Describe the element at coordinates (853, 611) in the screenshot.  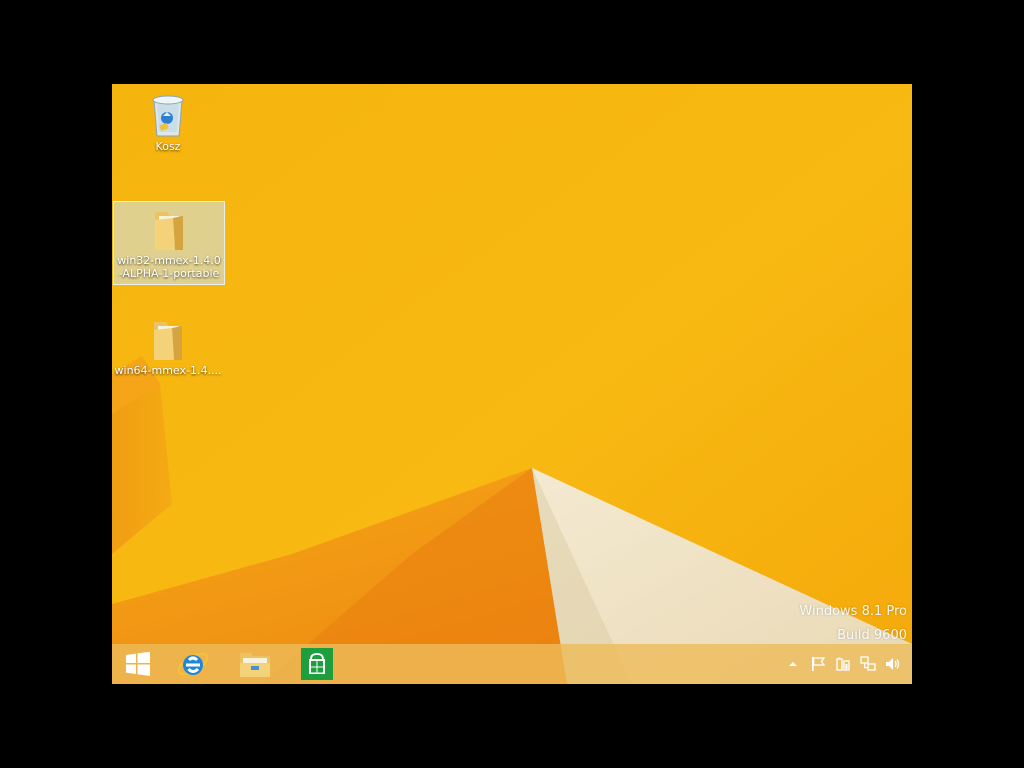
I see `watermark-edition: Windows 8.1 Pro` at that location.